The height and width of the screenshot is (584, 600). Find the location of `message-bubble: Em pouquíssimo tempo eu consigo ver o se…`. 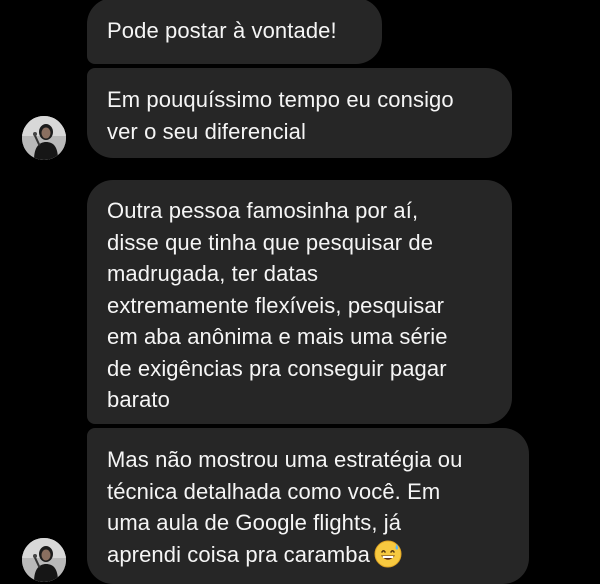

message-bubble: Em pouquíssimo tempo eu consigo ver o se… is located at coordinates (299, 113).